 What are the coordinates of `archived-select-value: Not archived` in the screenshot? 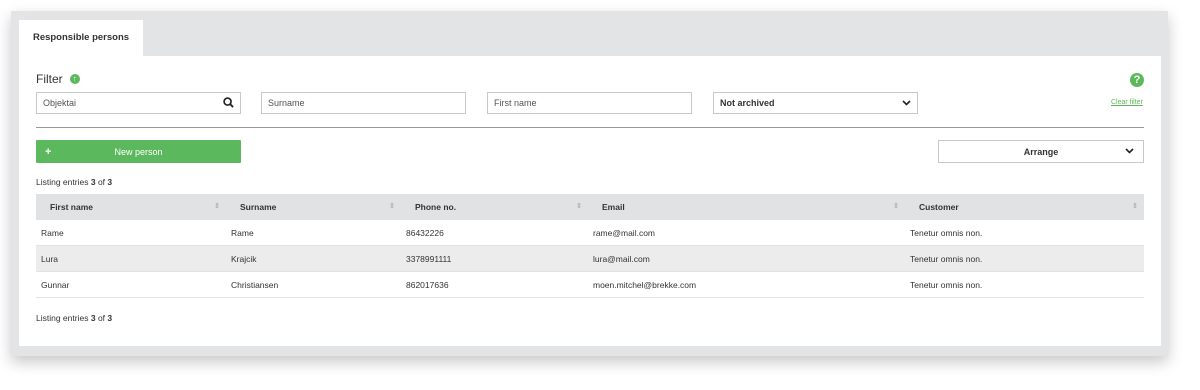 It's located at (747, 103).